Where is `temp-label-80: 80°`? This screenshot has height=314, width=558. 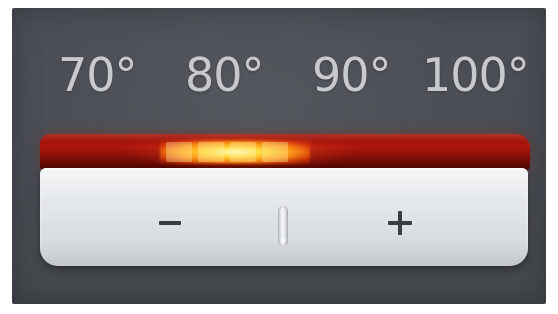
temp-label-80: 80° is located at coordinates (225, 75).